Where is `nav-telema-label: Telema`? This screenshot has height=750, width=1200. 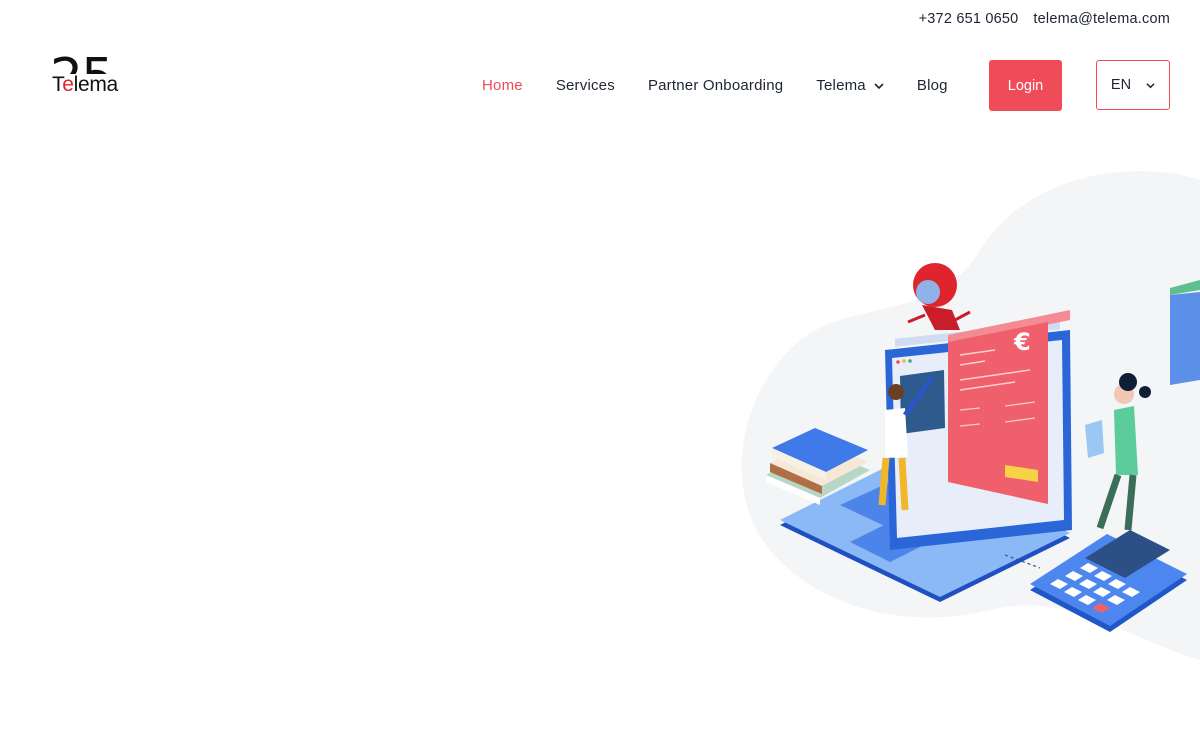 nav-telema-label: Telema is located at coordinates (841, 85).